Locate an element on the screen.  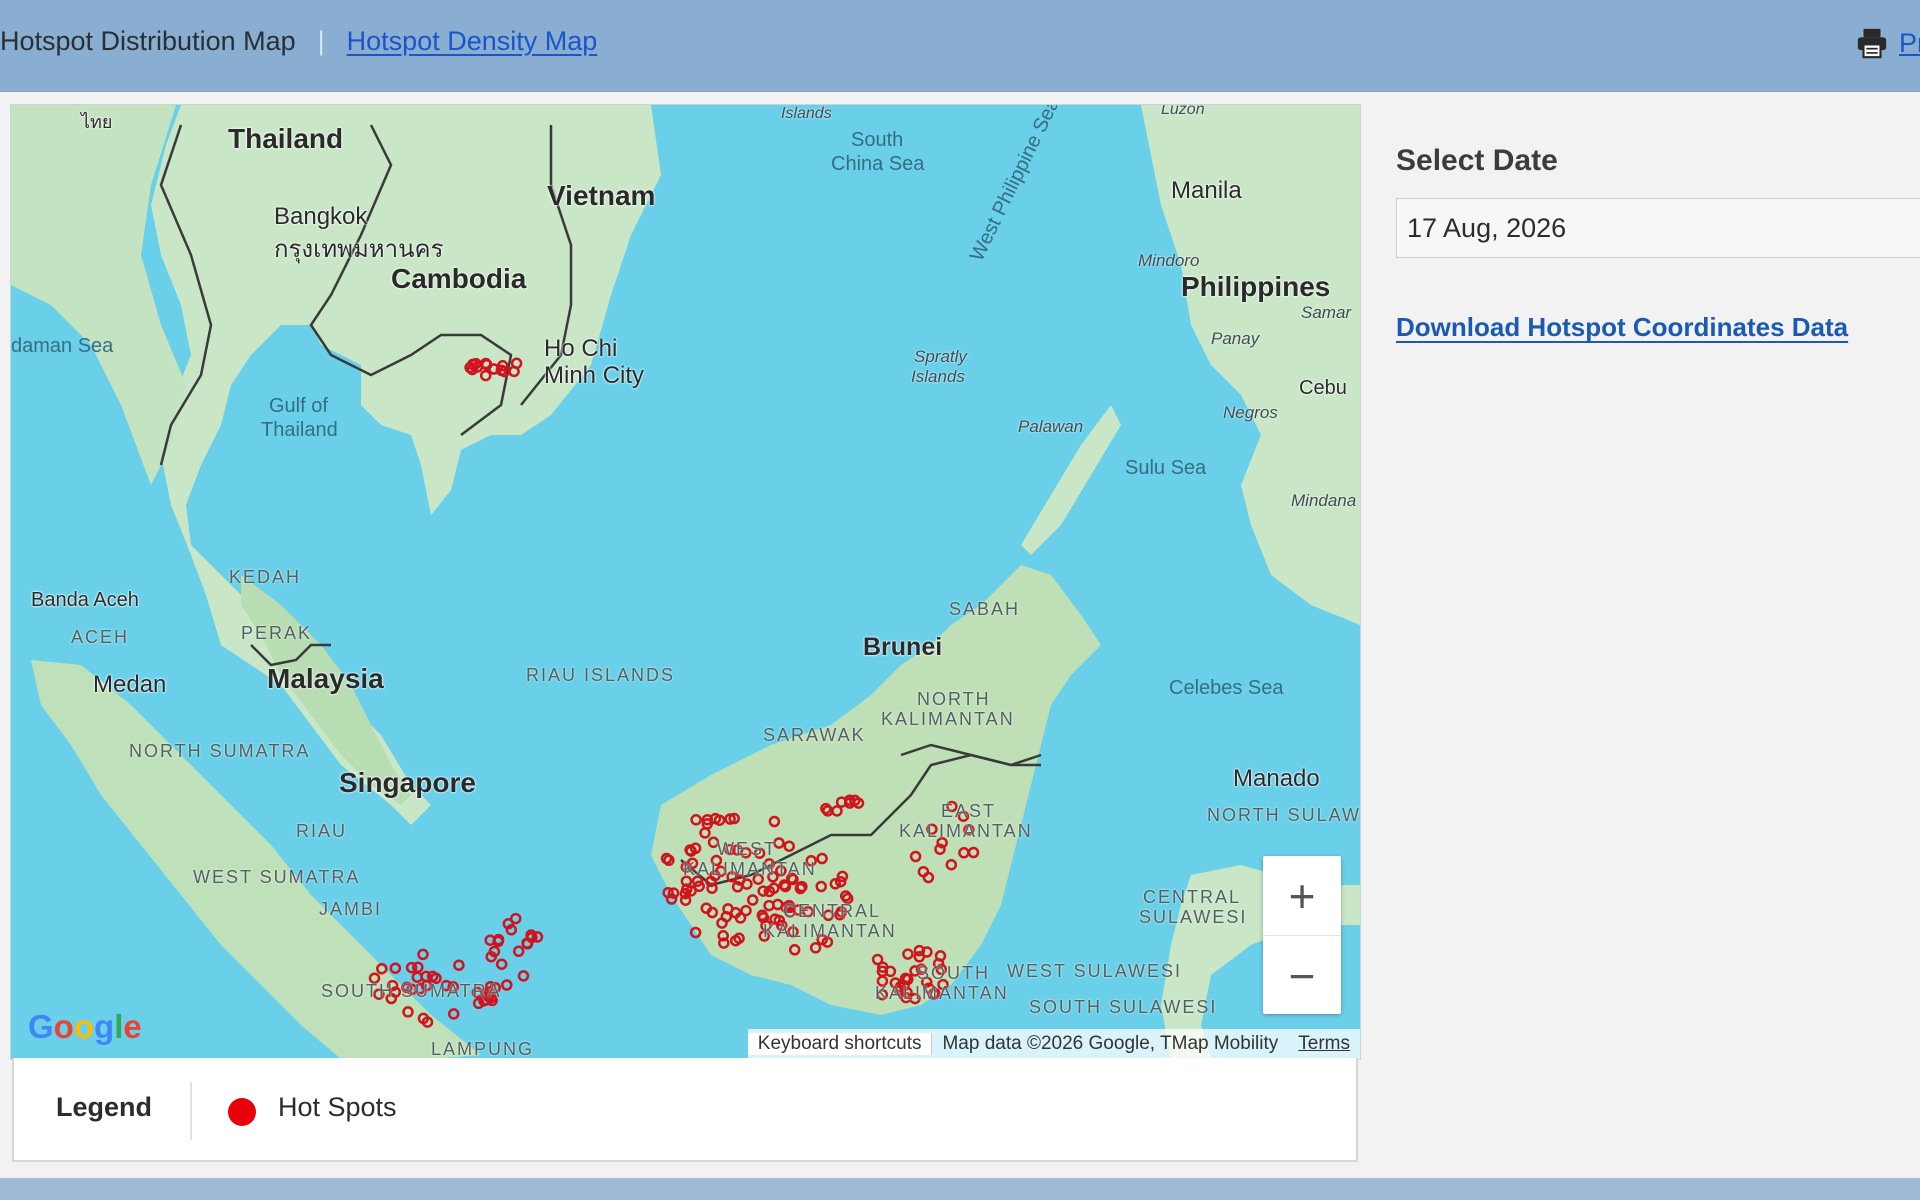
map-label-north-kalimantan-1: NORTH is located at coordinates (954, 699).